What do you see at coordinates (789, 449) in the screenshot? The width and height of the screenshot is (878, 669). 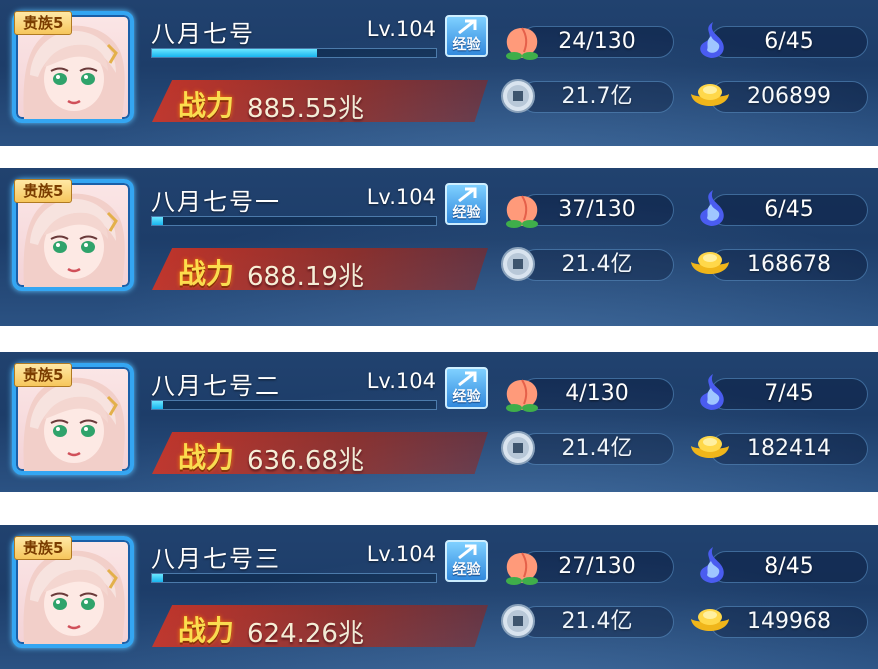 I see `gold-ingot-counter: 182414` at bounding box center [789, 449].